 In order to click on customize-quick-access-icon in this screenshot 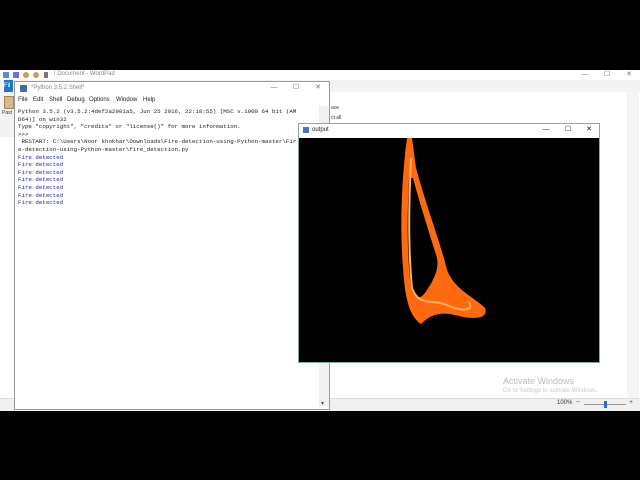, I will do `click(46, 75)`.